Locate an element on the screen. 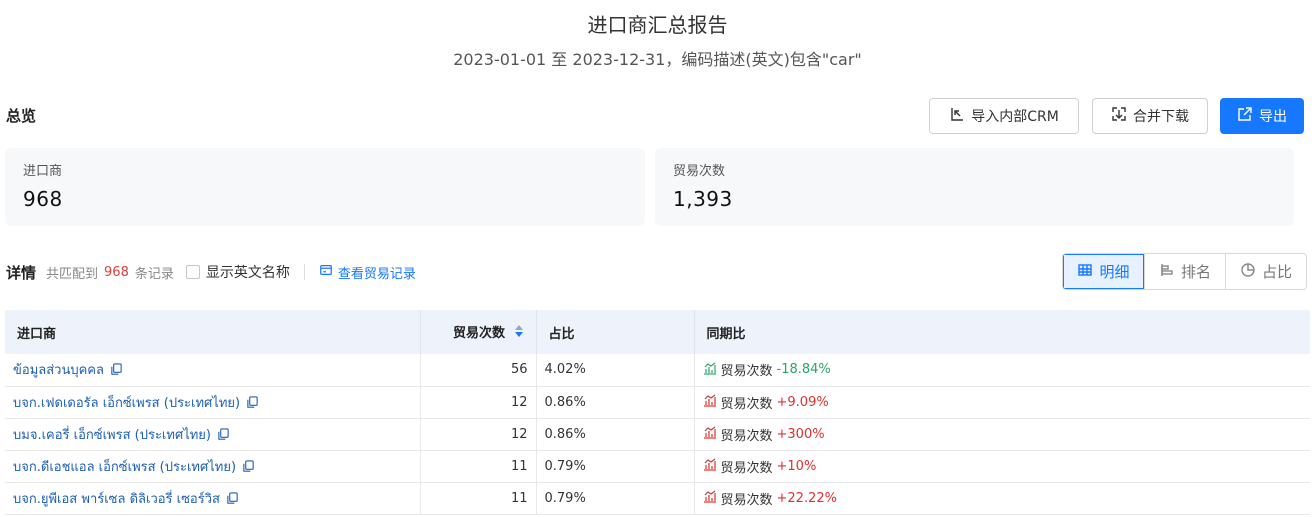  importer-cell: บมจ.เคอรี่ เอ็กซ์เพรส (ประเทศไทย) is located at coordinates (213, 434).